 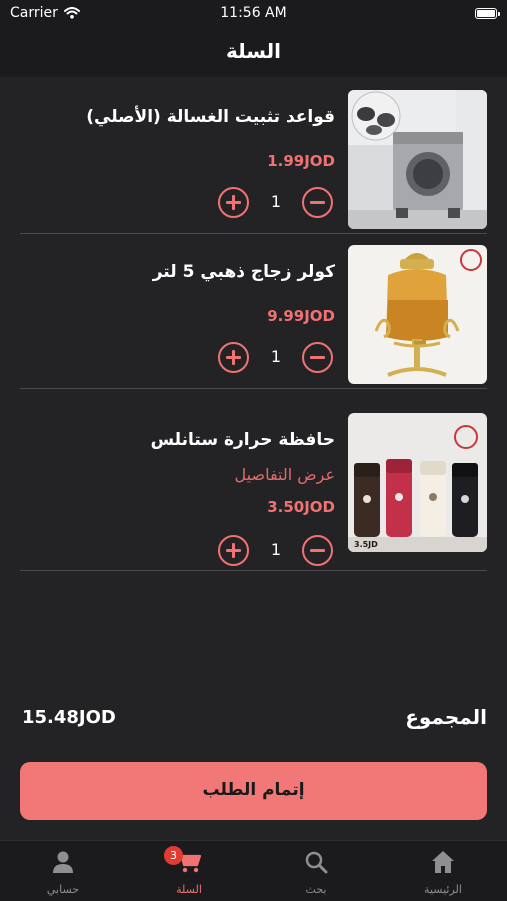 What do you see at coordinates (189, 871) in the screenshot?
I see `tab-cart: 3 السلة` at bounding box center [189, 871].